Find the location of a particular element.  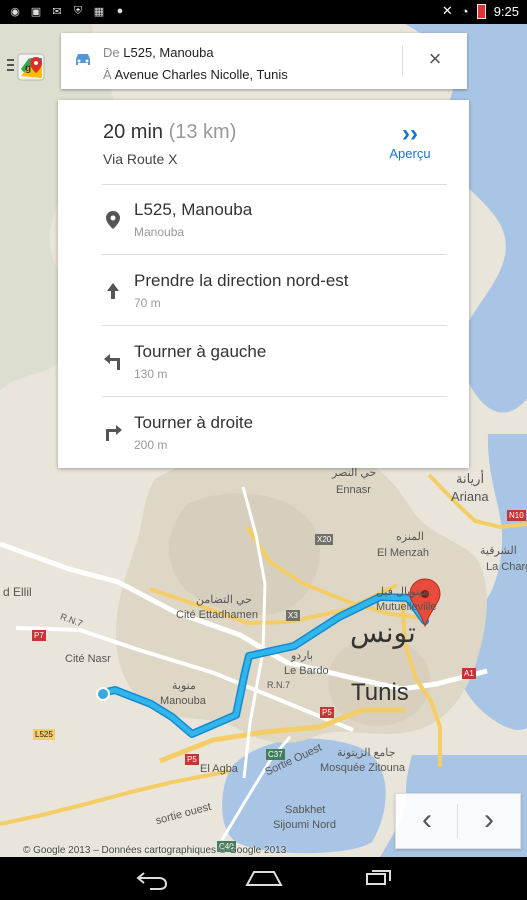

map-label-p5: P5 is located at coordinates (327, 712).